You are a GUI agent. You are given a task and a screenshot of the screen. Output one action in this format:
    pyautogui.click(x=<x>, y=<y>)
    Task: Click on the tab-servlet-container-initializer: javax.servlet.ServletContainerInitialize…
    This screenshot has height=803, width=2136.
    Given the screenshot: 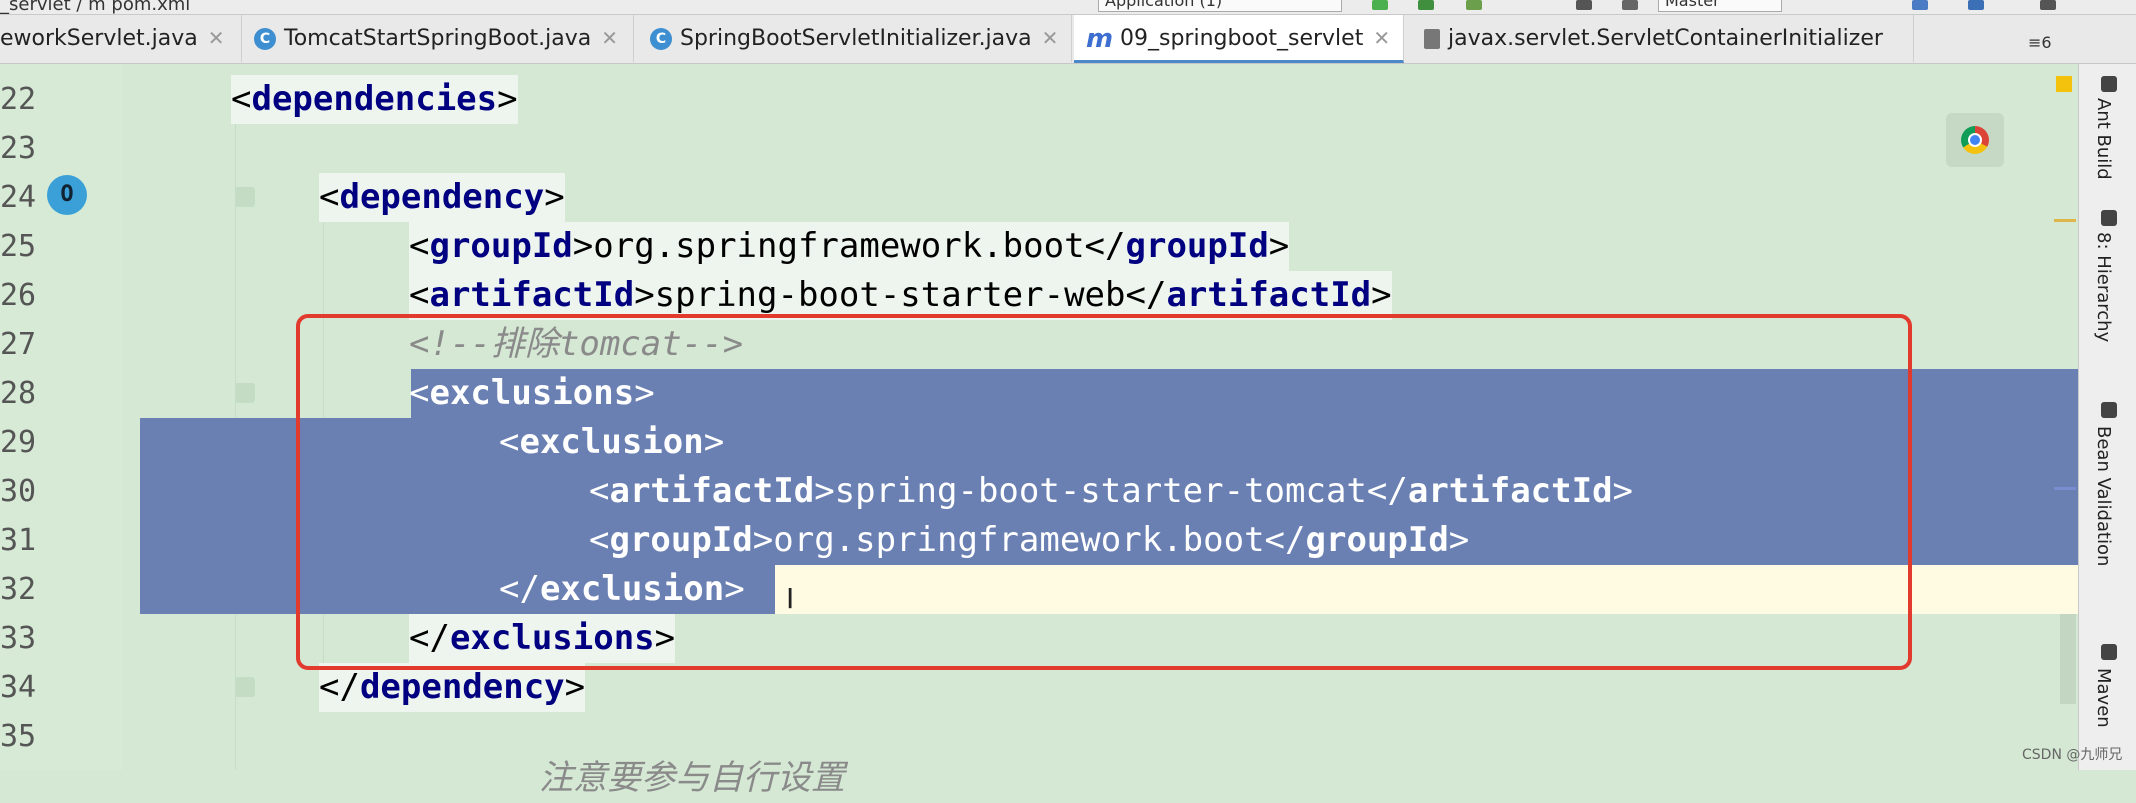 What is the action you would take?
    pyautogui.click(x=1663, y=38)
    